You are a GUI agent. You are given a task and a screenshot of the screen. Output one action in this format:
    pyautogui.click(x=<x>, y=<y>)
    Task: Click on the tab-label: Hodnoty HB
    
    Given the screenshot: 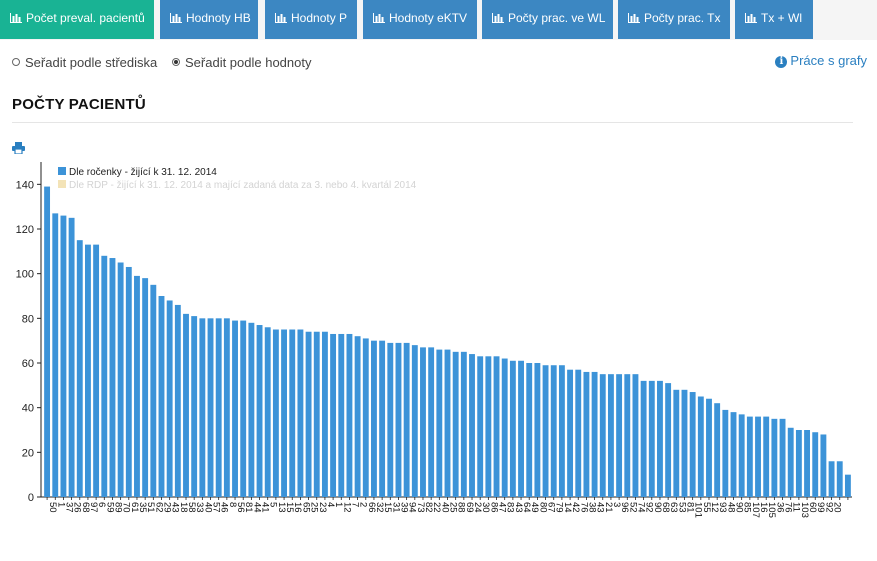 What is the action you would take?
    pyautogui.click(x=218, y=18)
    